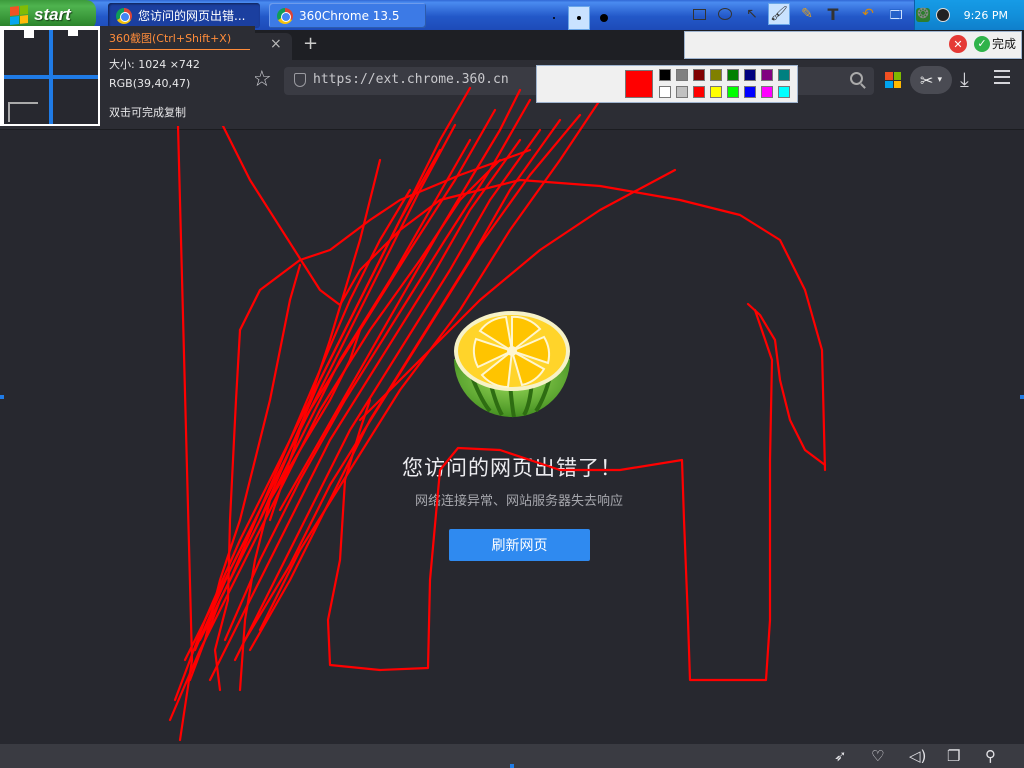 The height and width of the screenshot is (768, 1024). I want to click on heart-rate-icon: ♡, so click(877, 756).